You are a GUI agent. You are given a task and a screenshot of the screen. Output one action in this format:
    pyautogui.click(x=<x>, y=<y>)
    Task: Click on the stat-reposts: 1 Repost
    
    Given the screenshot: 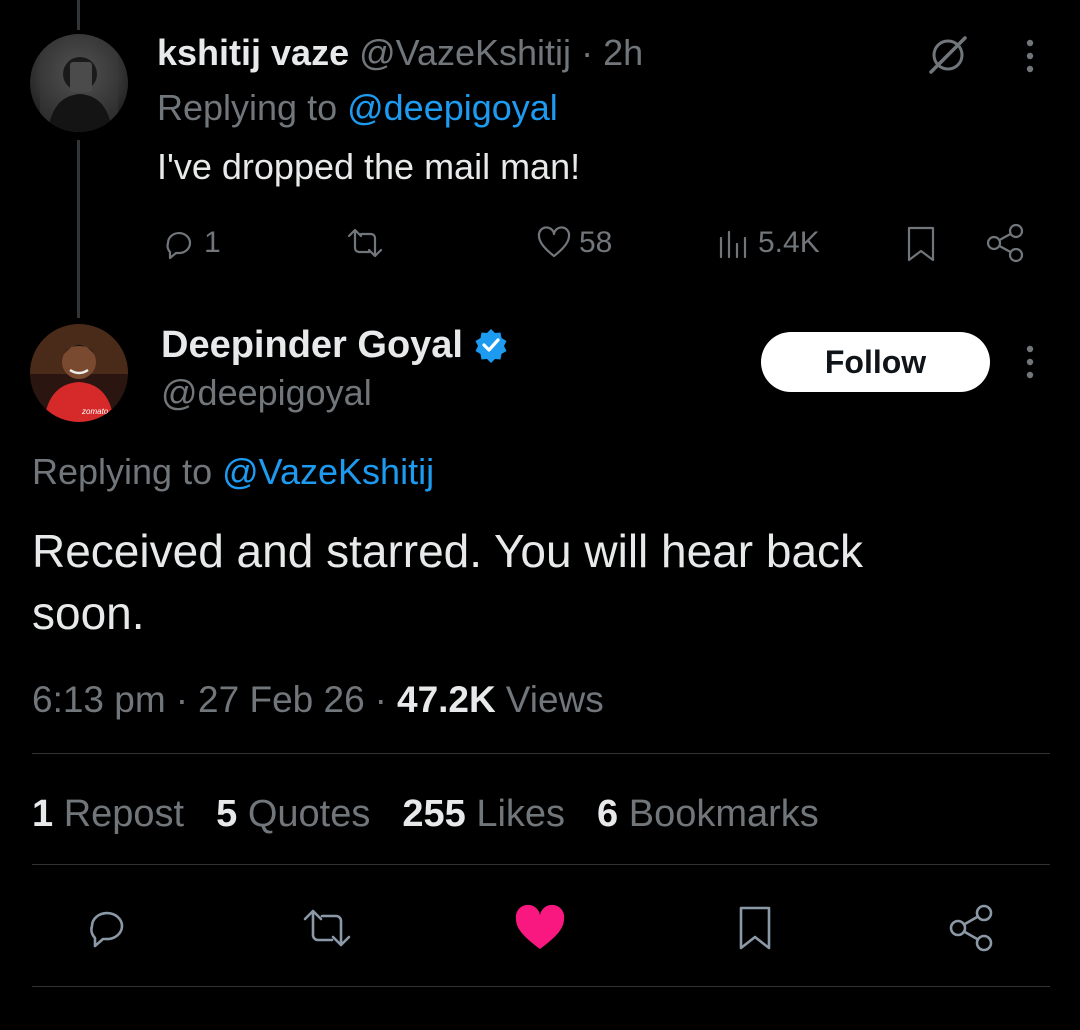 What is the action you would take?
    pyautogui.click(x=108, y=814)
    